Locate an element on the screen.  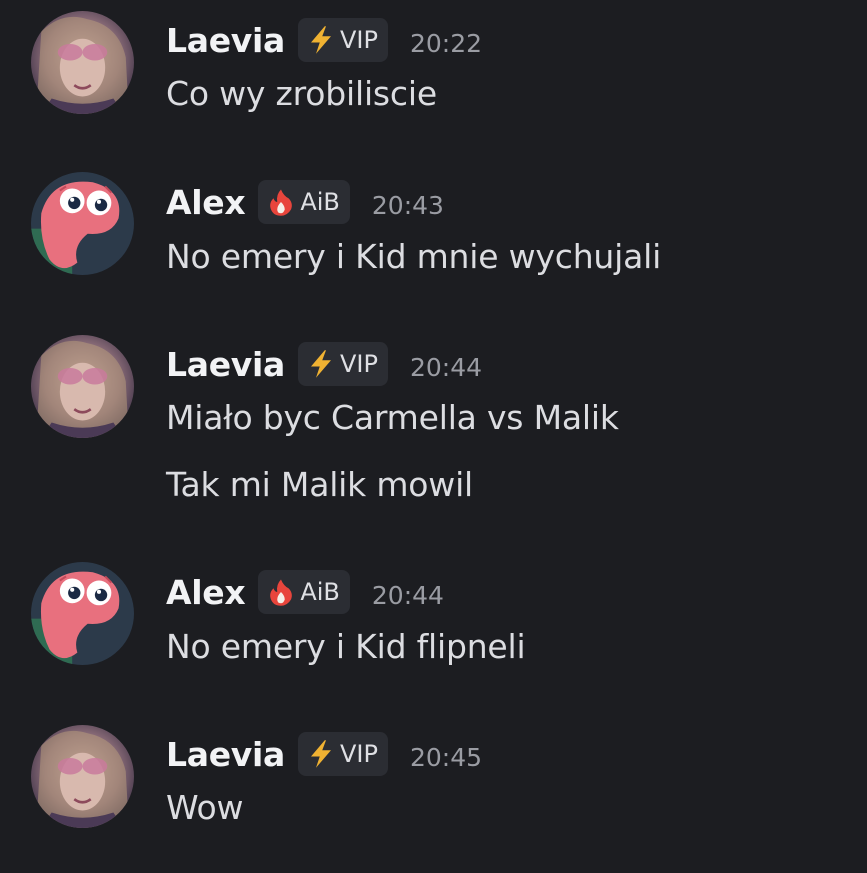
message-text: Wow is located at coordinates (205, 807).